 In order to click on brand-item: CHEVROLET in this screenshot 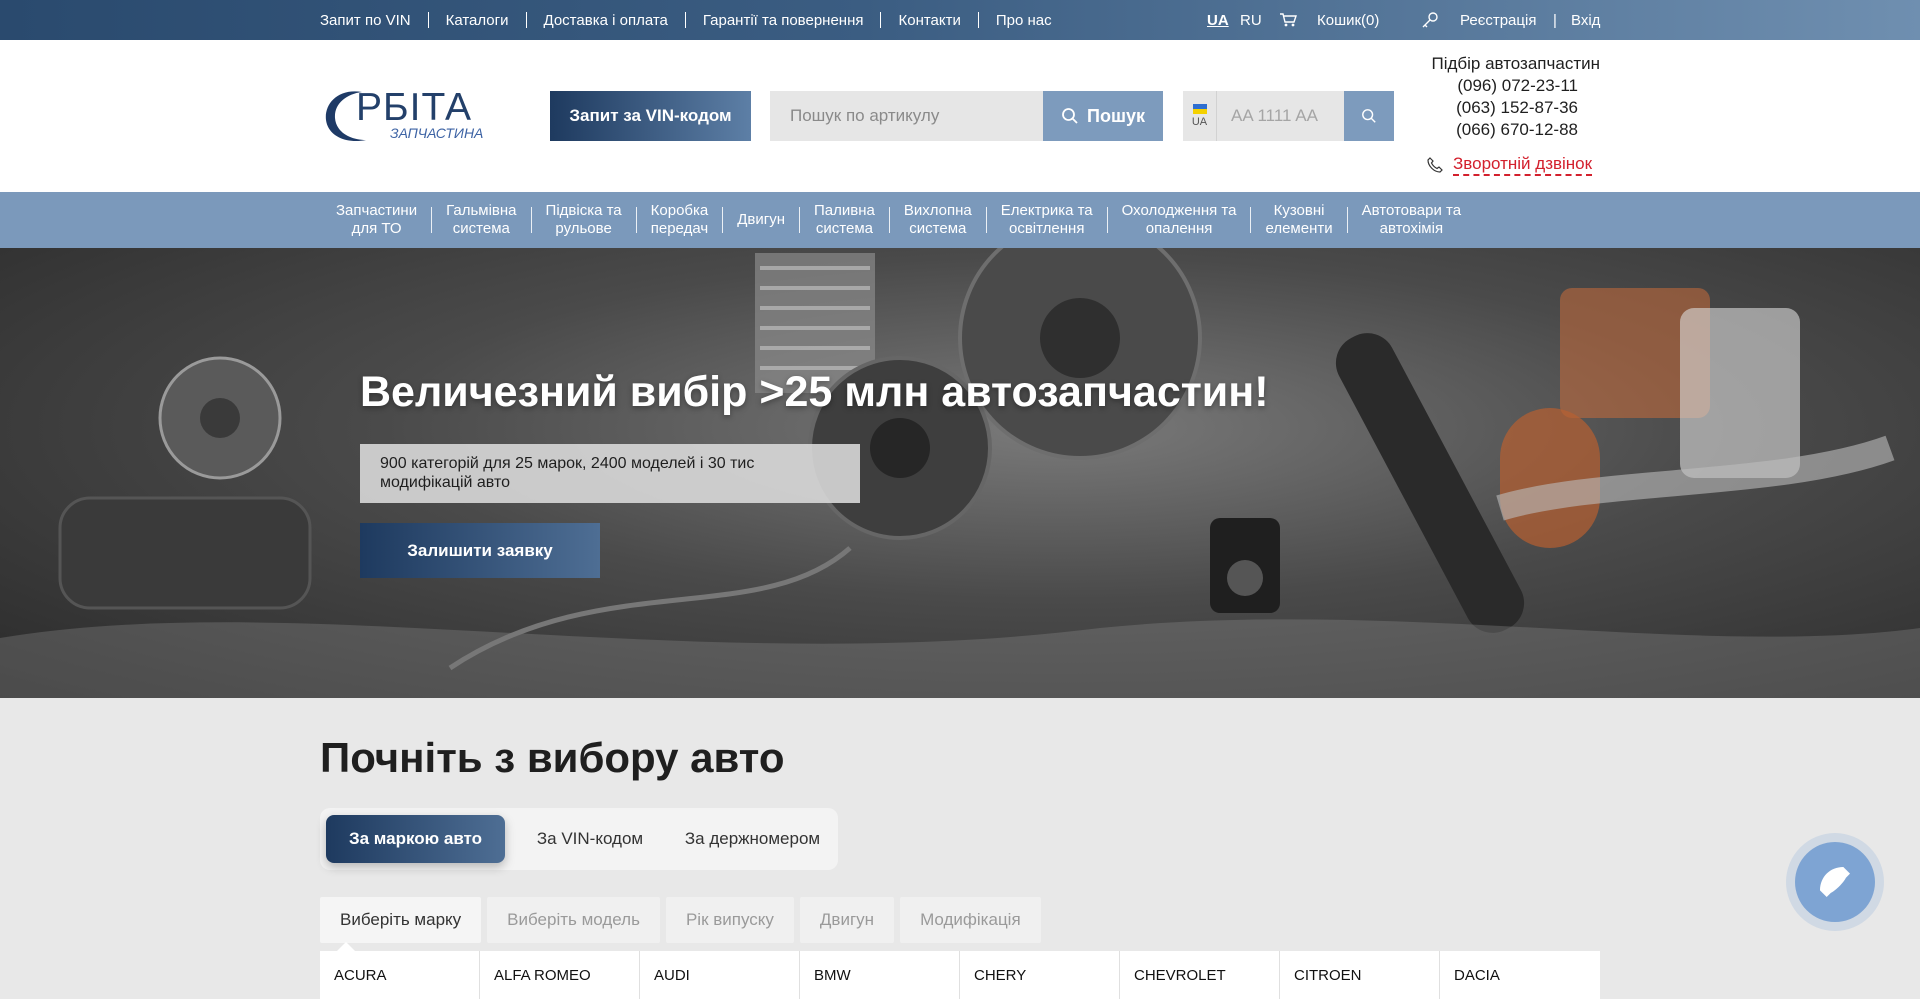, I will do `click(1200, 975)`.